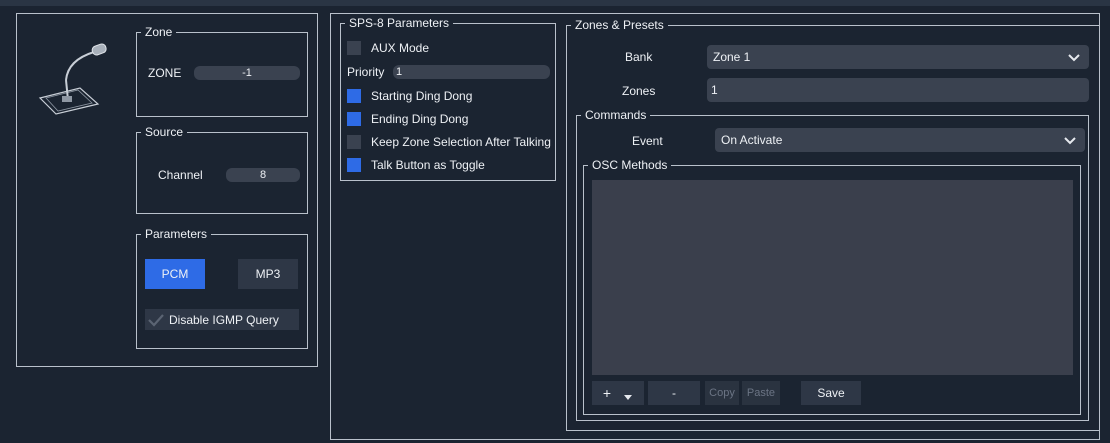 The image size is (1110, 443). I want to click on bank-label: Bank, so click(639, 57).